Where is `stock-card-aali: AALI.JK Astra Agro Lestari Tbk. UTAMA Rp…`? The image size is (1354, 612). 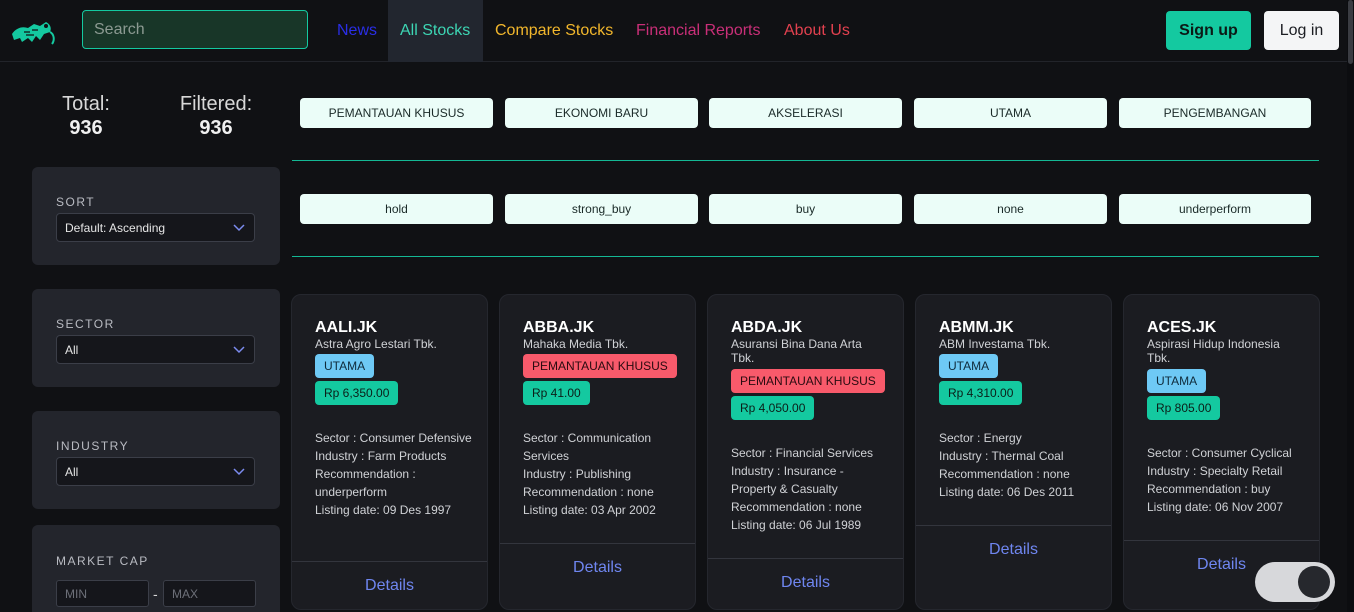
stock-card-aali: AALI.JK Astra Agro Lestari Tbk. UTAMA Rp… is located at coordinates (389, 452).